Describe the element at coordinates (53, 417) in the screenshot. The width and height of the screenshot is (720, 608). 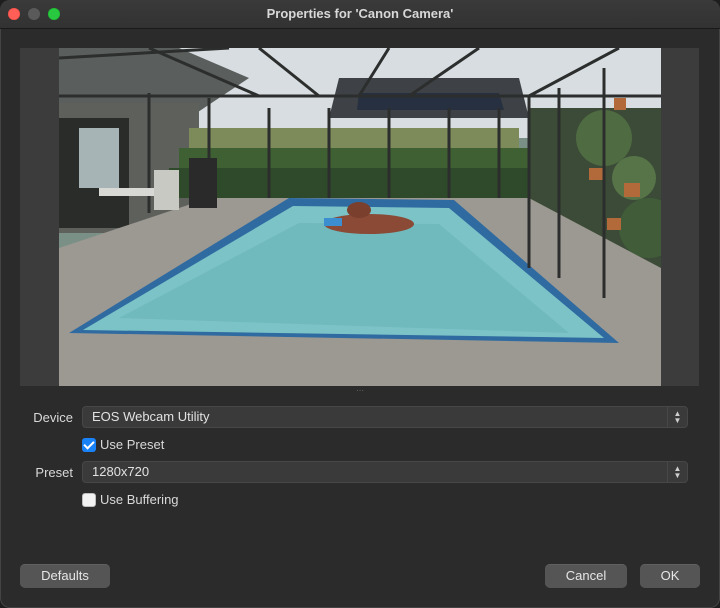
I see `device-label: Device` at that location.